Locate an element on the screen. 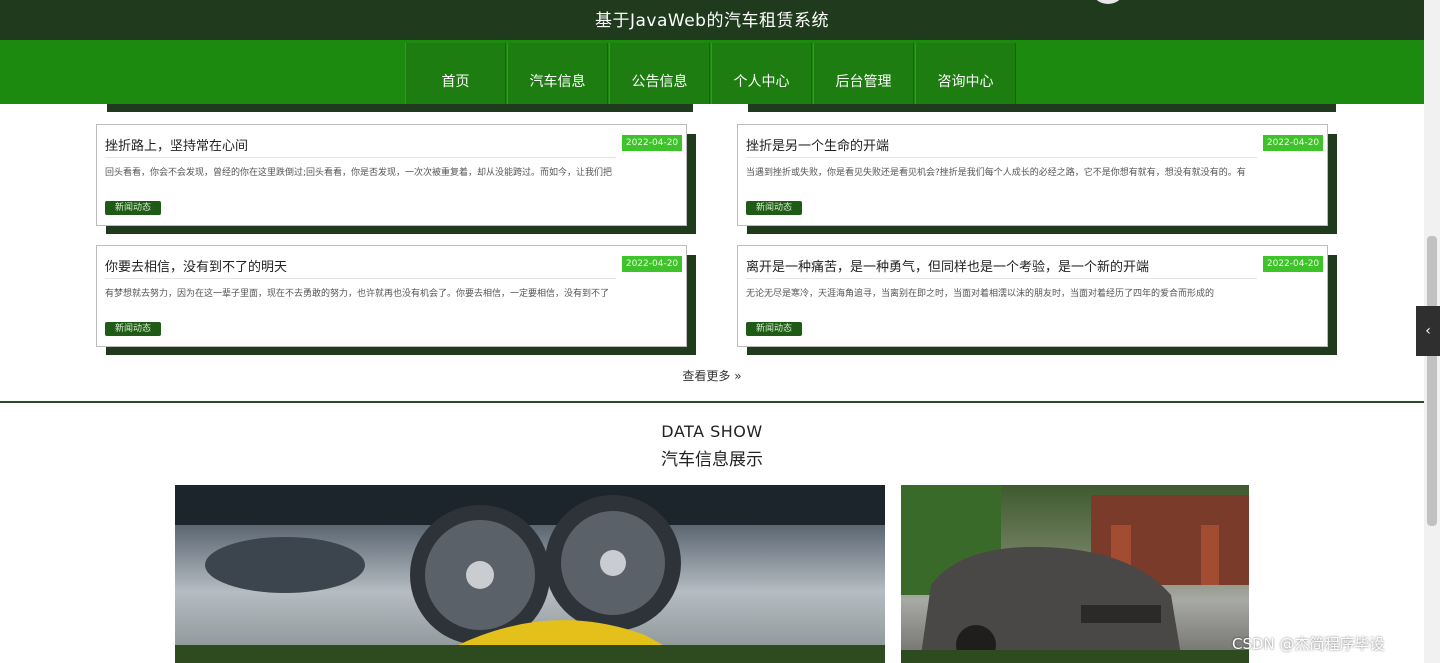 The image size is (1440, 663). news-title: 离开是一种痛苦，是一种勇气，但同样也是一个考验，是一个新的开端 is located at coordinates (1001, 267).